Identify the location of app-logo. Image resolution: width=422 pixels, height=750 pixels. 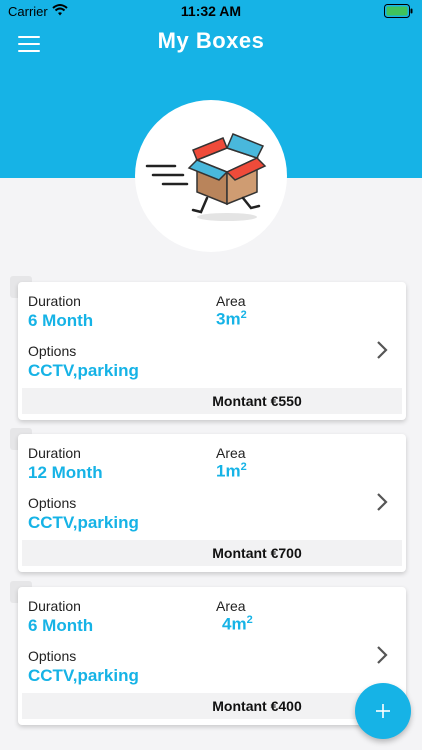
(211, 176).